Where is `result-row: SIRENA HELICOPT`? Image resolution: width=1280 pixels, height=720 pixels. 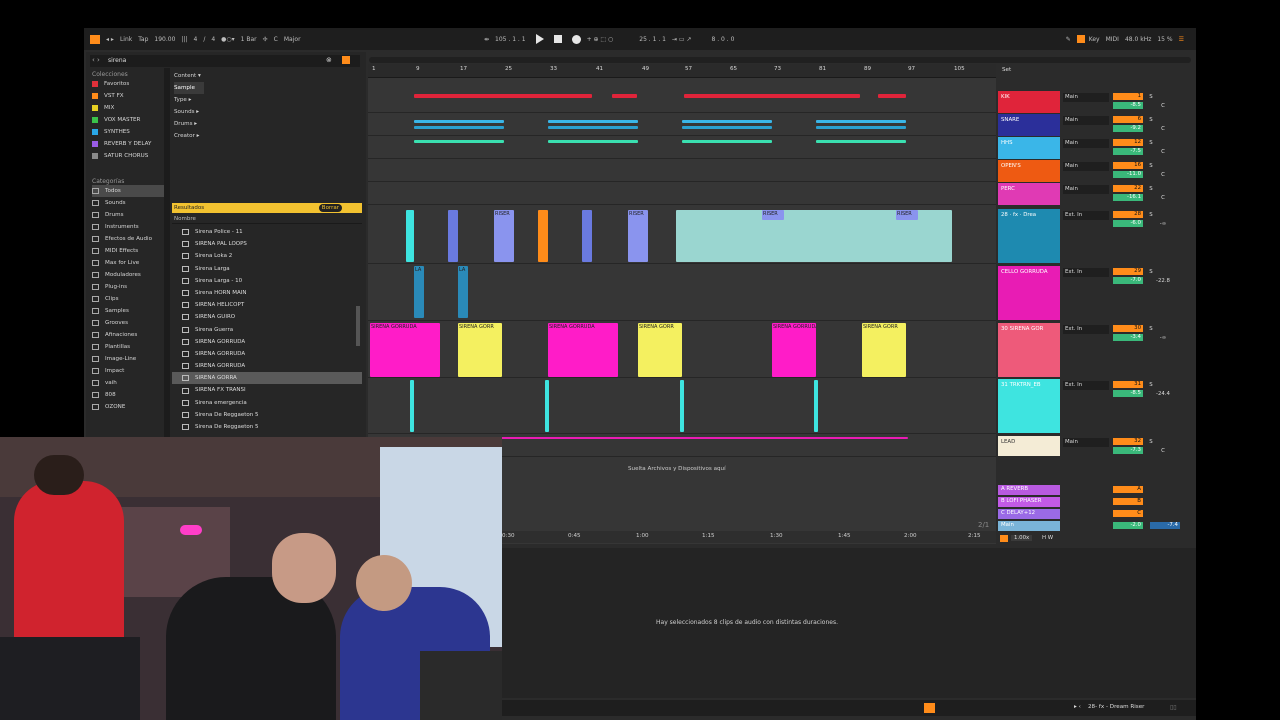 result-row: SIRENA HELICOPT is located at coordinates (267, 305).